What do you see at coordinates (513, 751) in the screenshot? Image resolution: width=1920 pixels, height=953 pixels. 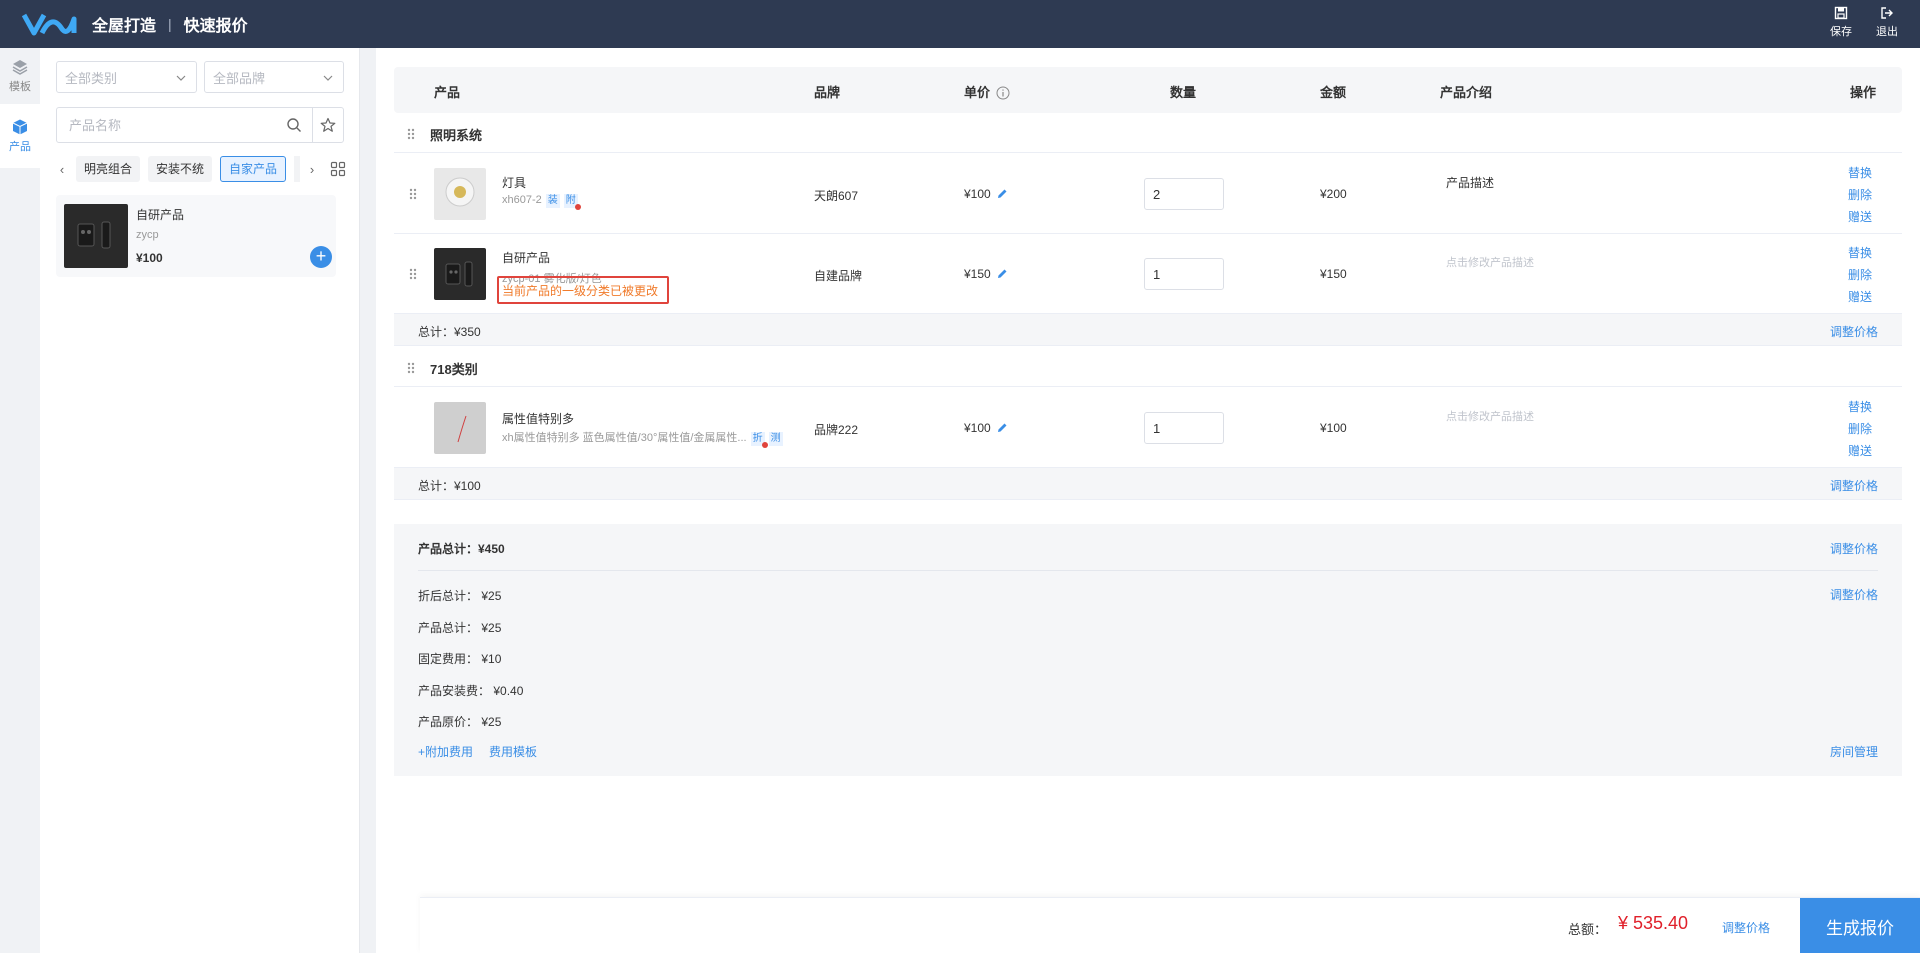 I see `fee-template-button: 费用模板` at bounding box center [513, 751].